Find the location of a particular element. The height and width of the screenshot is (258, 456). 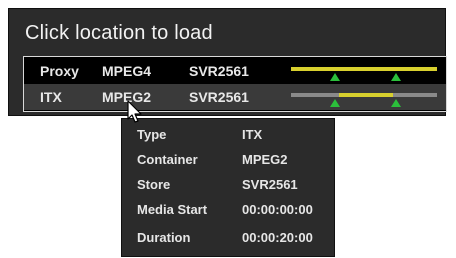

mouse-pointer-icon is located at coordinates (134, 111).